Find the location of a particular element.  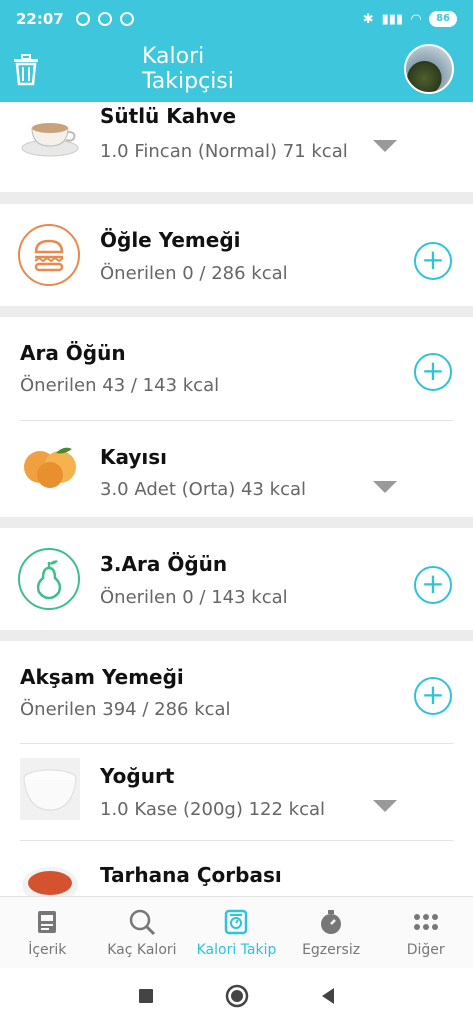

nav-item-kalori-takip: Kalori Takip is located at coordinates (236, 932).